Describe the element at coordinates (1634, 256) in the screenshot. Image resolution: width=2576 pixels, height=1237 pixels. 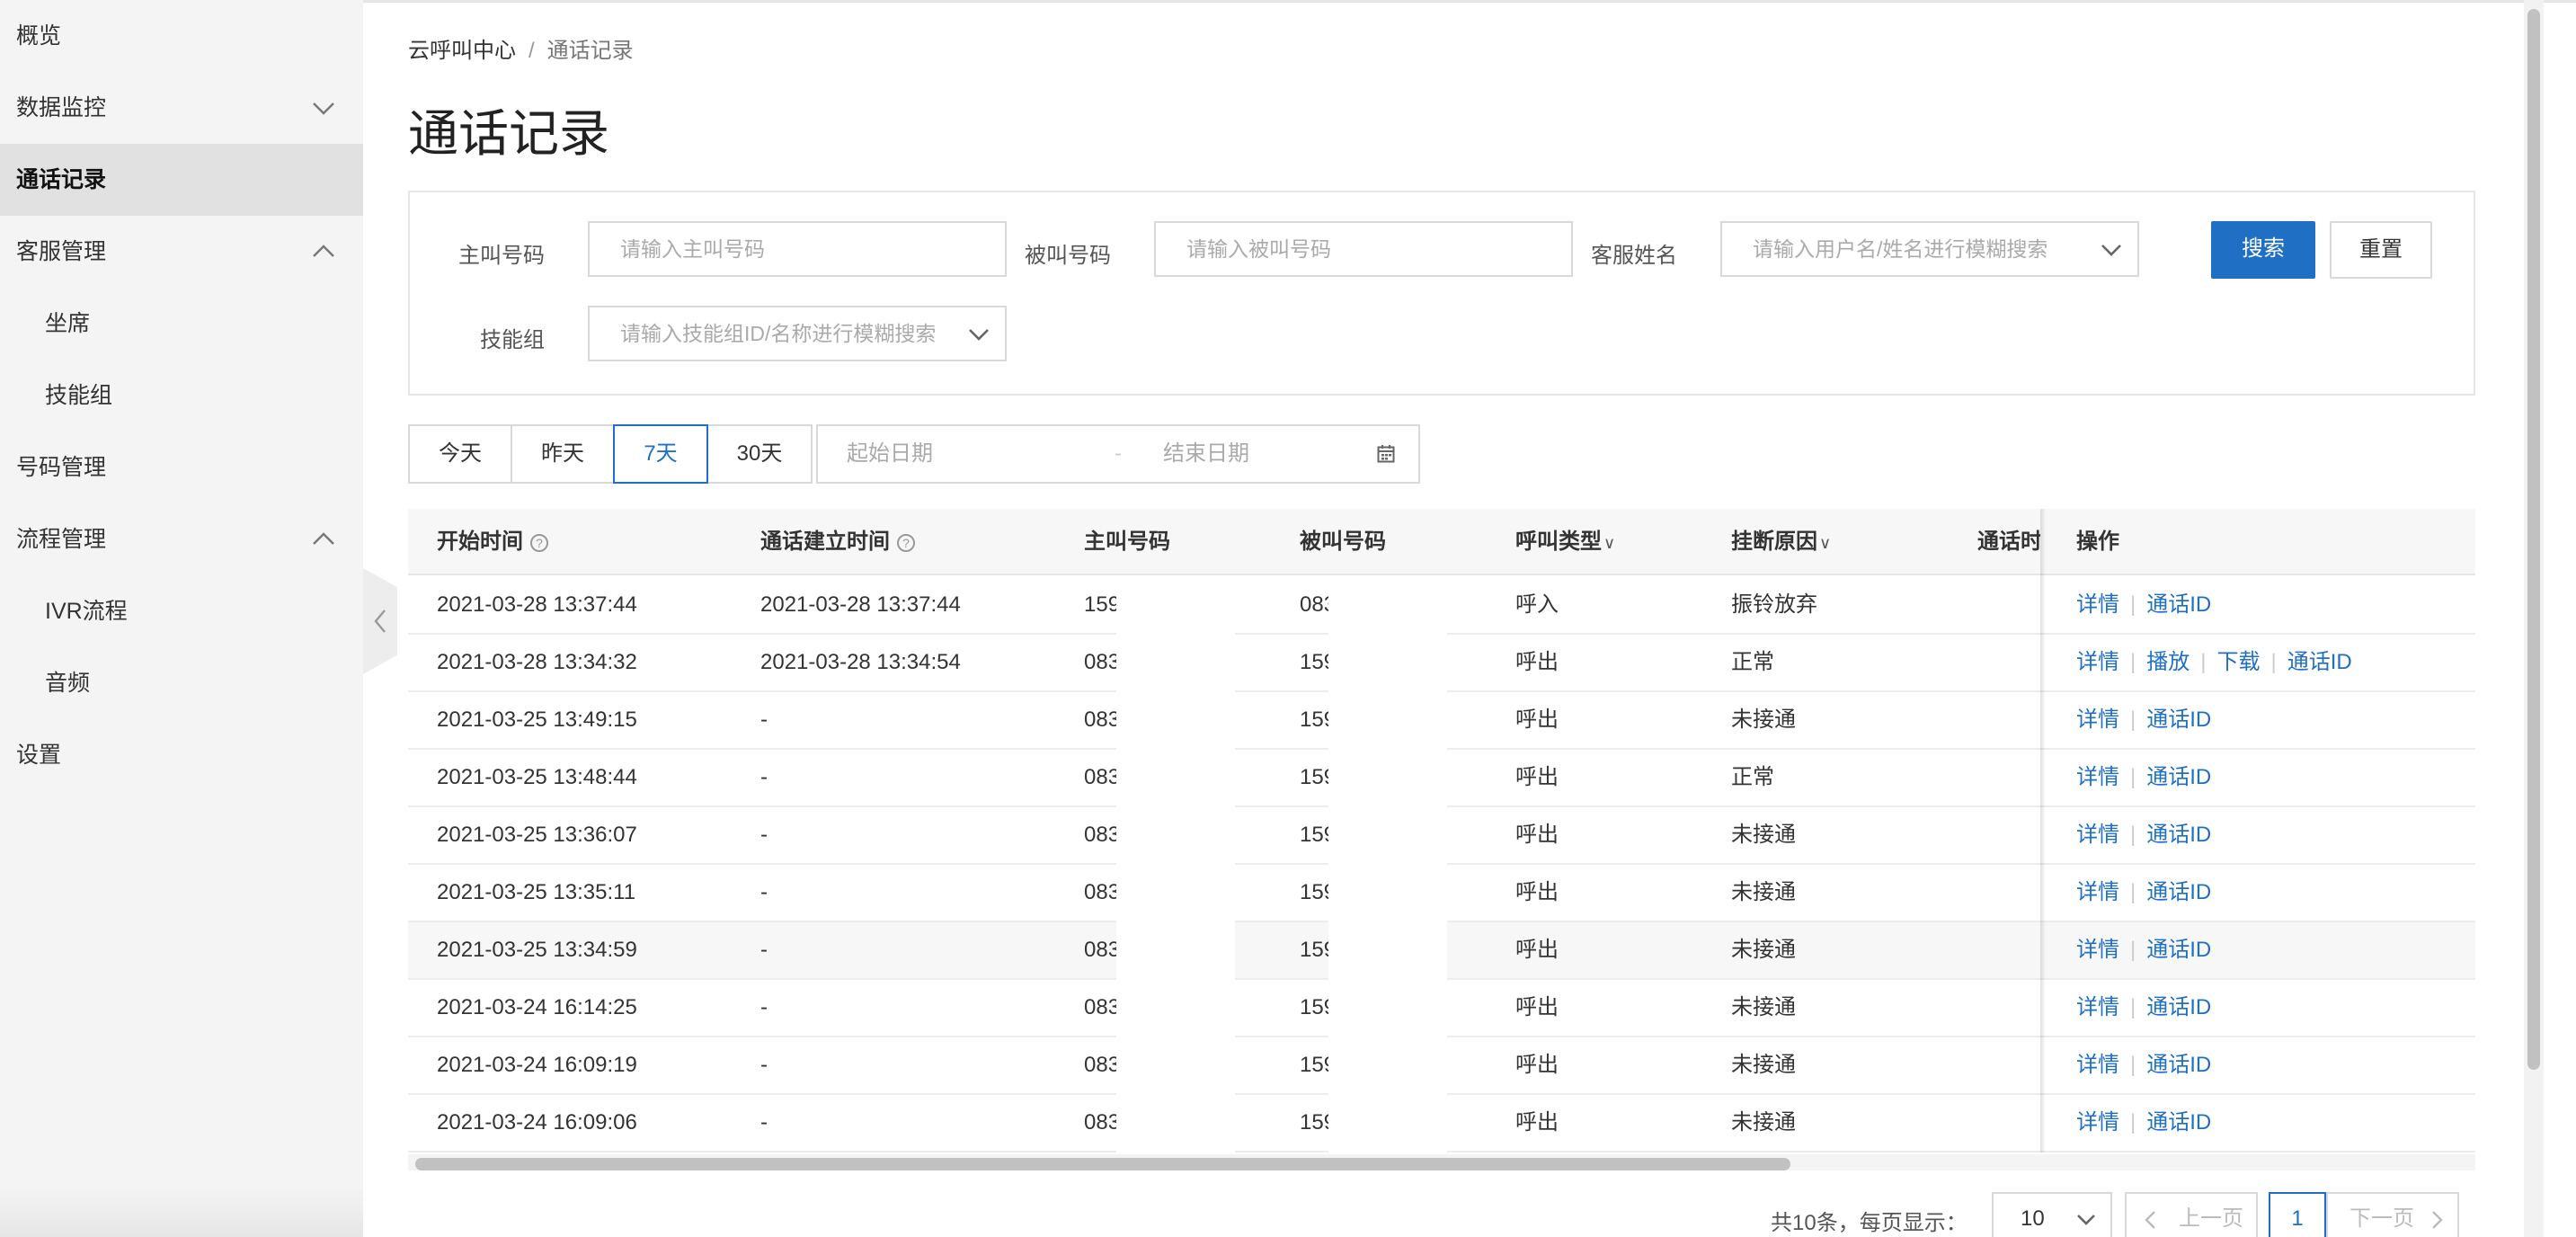
I see `agent-label: 客服姓名` at that location.